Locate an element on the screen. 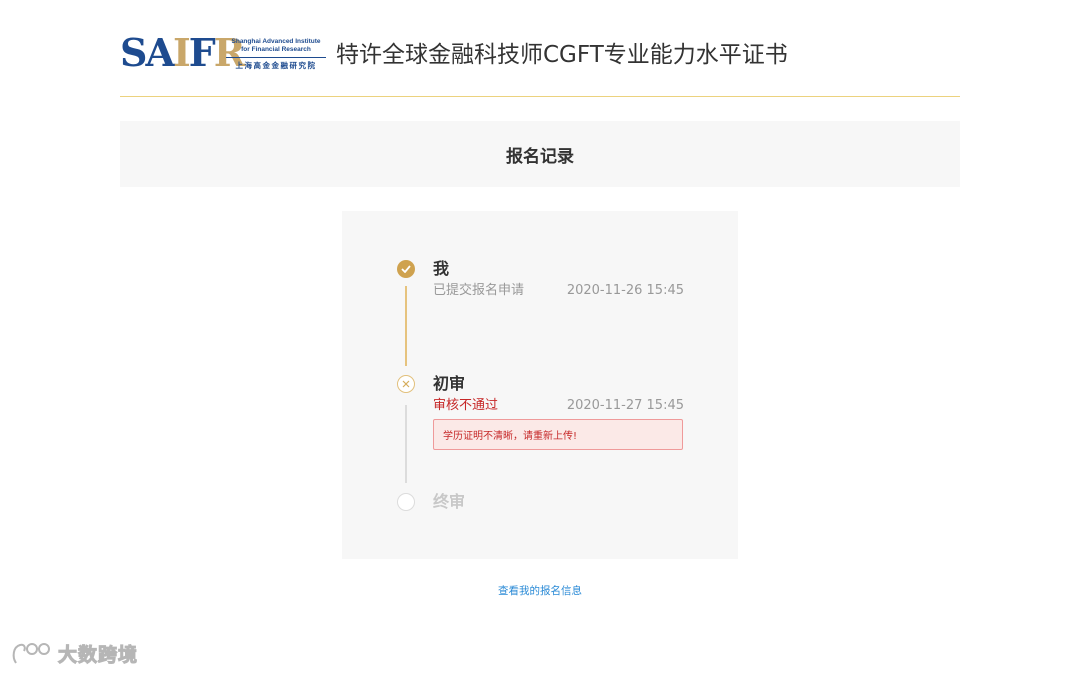 This screenshot has width=1080, height=675. watermark: 大数跨境 is located at coordinates (74, 653).